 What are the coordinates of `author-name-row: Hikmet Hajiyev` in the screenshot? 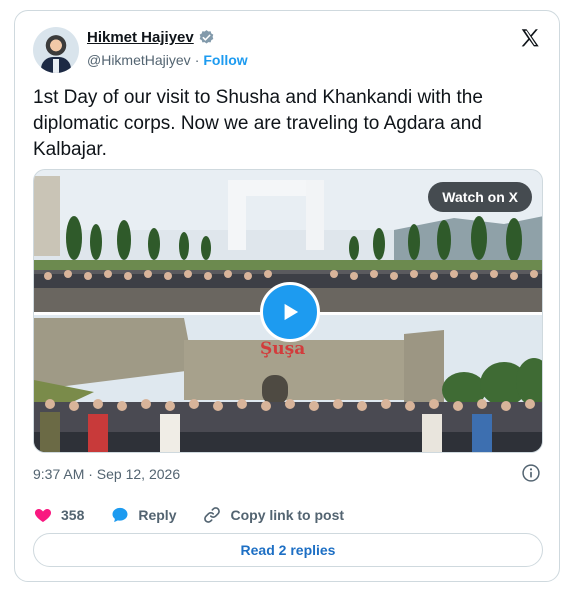 It's located at (151, 37).